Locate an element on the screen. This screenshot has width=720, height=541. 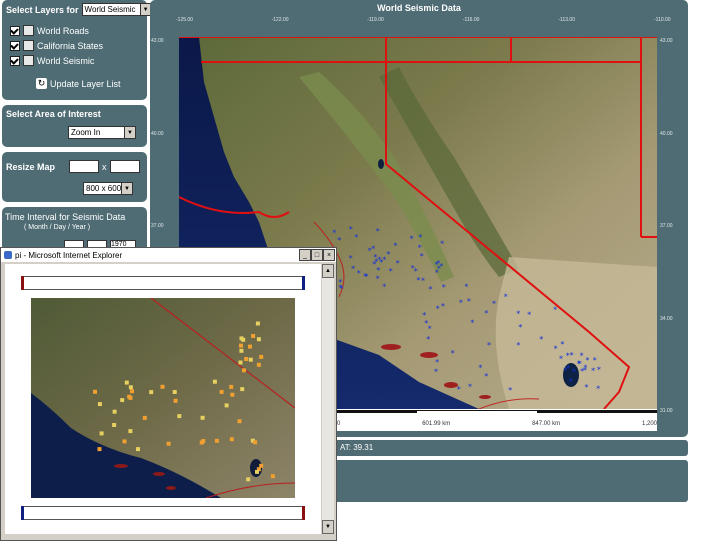
layer-select: World Seismic ▼ is located at coordinates (116, 9).